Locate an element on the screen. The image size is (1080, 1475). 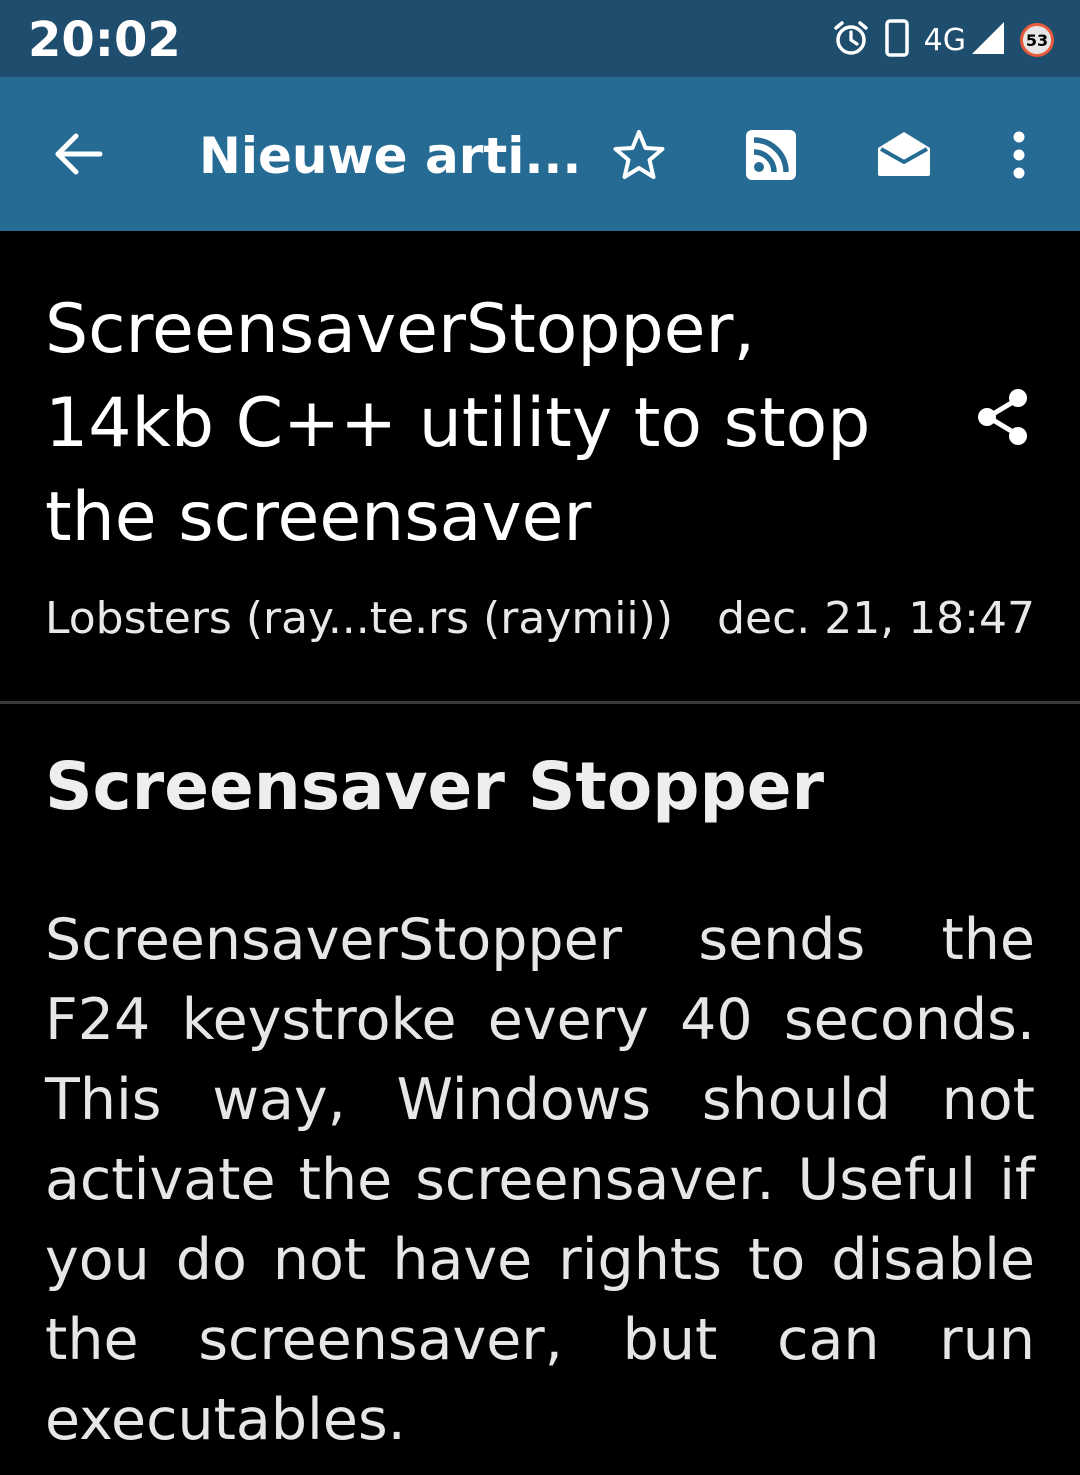
article-source: Lobsters (ray...te.rs (raymii)) is located at coordinates (359, 618).